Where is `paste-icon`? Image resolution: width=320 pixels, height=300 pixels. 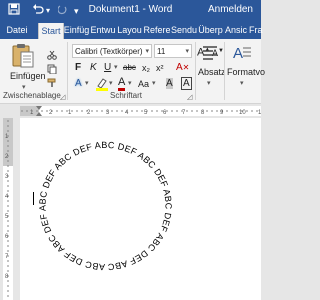
paste-icon is located at coordinates (23, 56).